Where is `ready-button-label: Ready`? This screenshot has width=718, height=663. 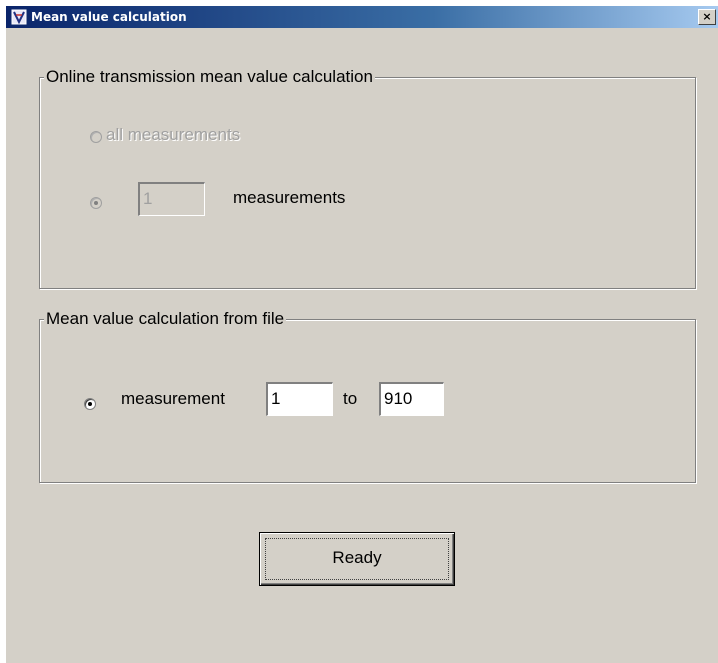
ready-button-label: Ready is located at coordinates (357, 557).